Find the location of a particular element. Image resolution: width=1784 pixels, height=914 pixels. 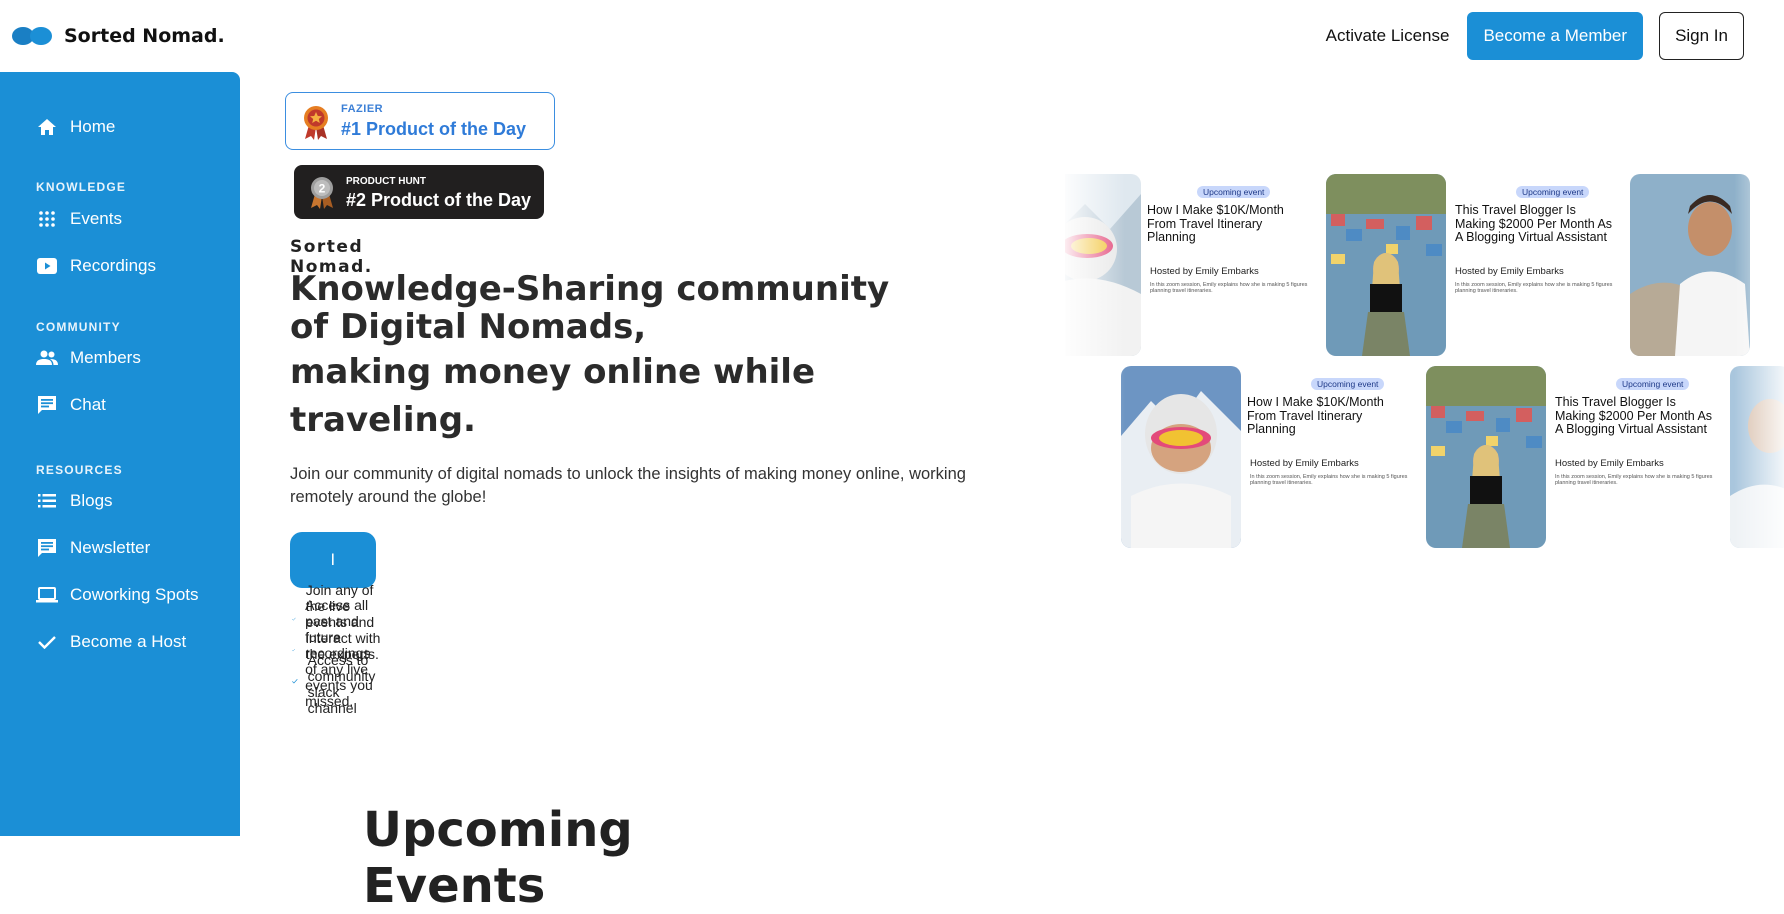

sidebar-item-label: Recordings is located at coordinates (113, 265).